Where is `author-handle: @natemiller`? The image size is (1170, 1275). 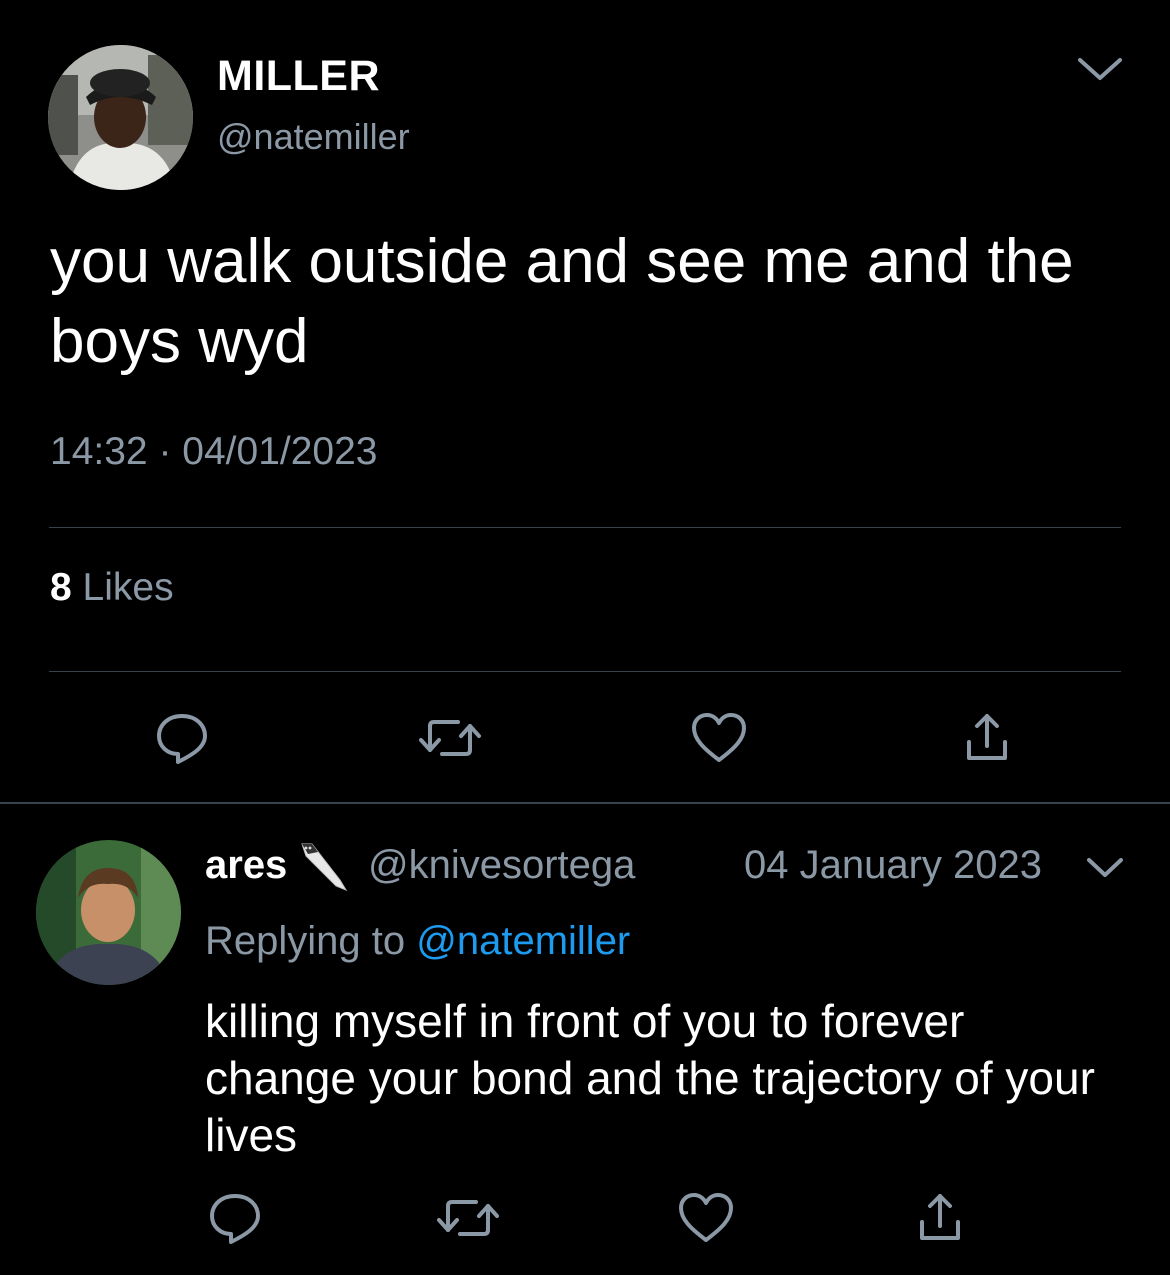
author-handle: @natemiller is located at coordinates (313, 137).